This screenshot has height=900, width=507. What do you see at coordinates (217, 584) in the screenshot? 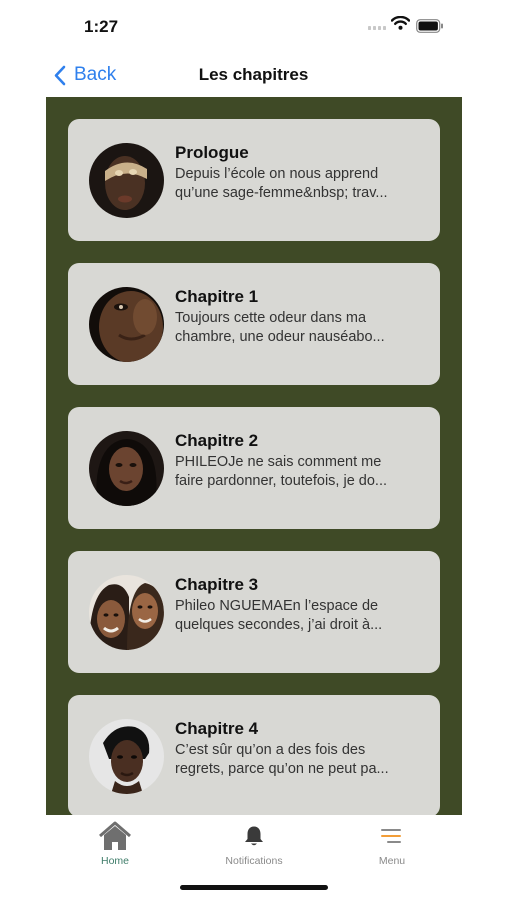
I see `chapter-title: Chapitre 3` at bounding box center [217, 584].